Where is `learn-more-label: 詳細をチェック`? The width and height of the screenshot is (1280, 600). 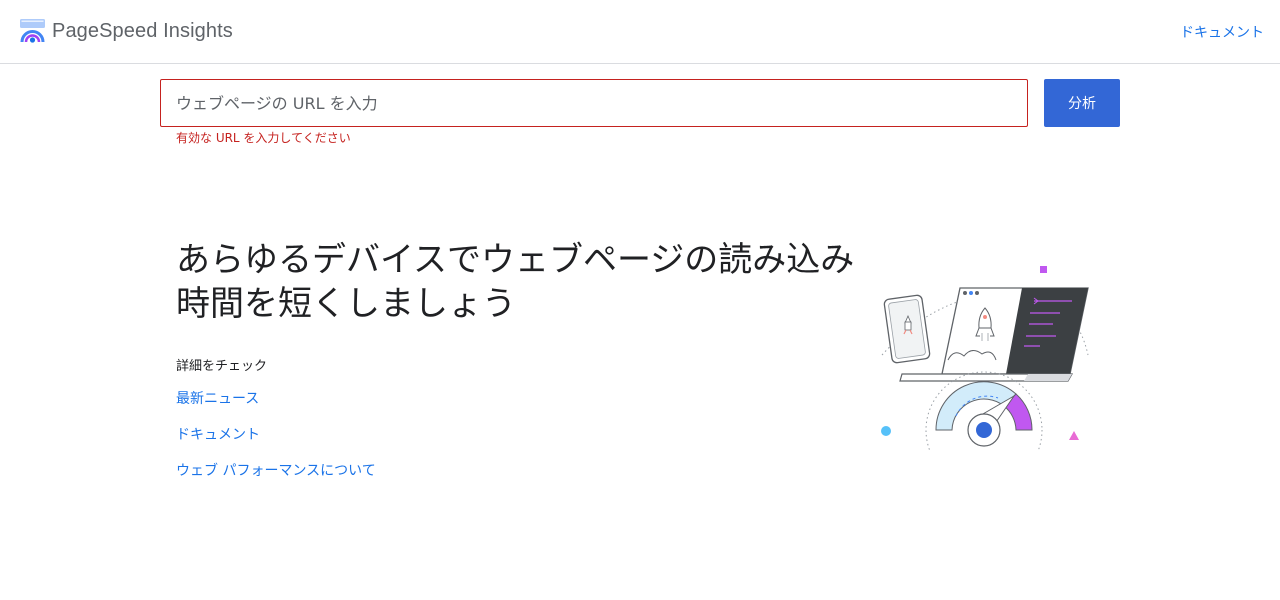 learn-more-label: 詳細をチェック is located at coordinates (222, 366).